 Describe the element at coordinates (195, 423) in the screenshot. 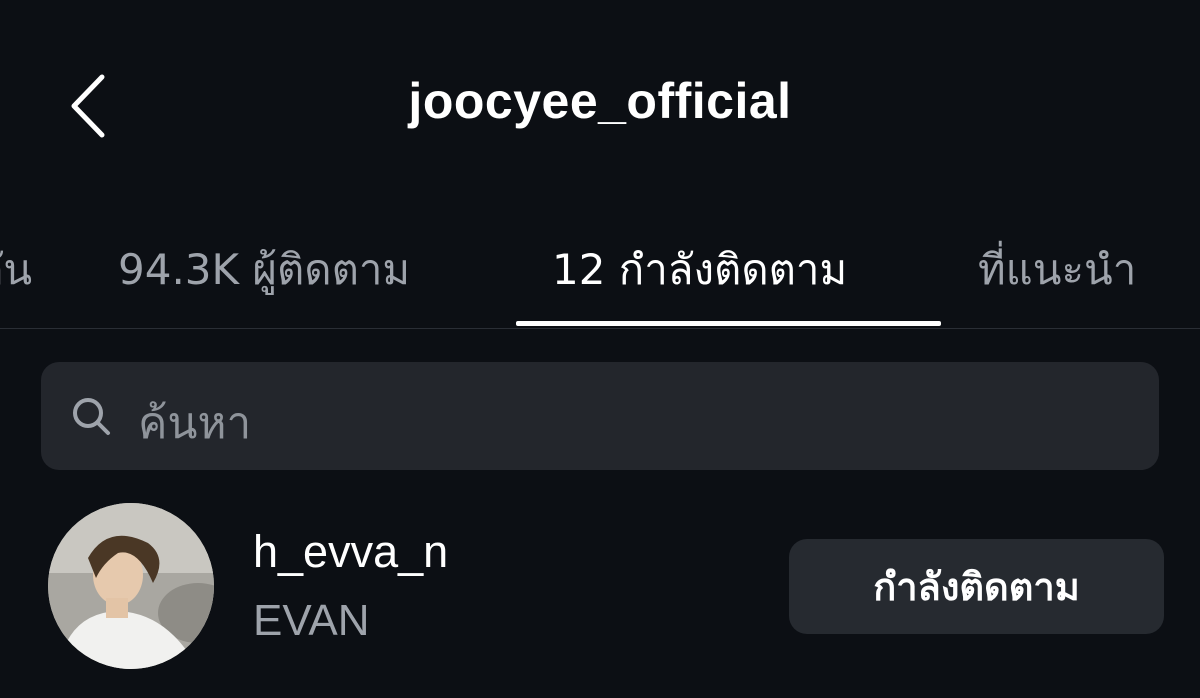

I see `search-placeholder: ค้นหา` at that location.